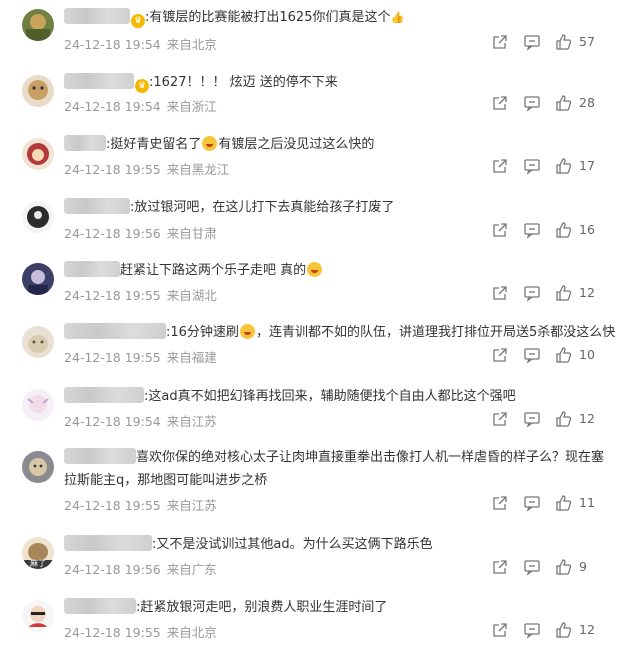 Image resolution: width=631 pixels, height=648 pixels. What do you see at coordinates (587, 41) in the screenshot?
I see `like-count: 57` at bounding box center [587, 41].